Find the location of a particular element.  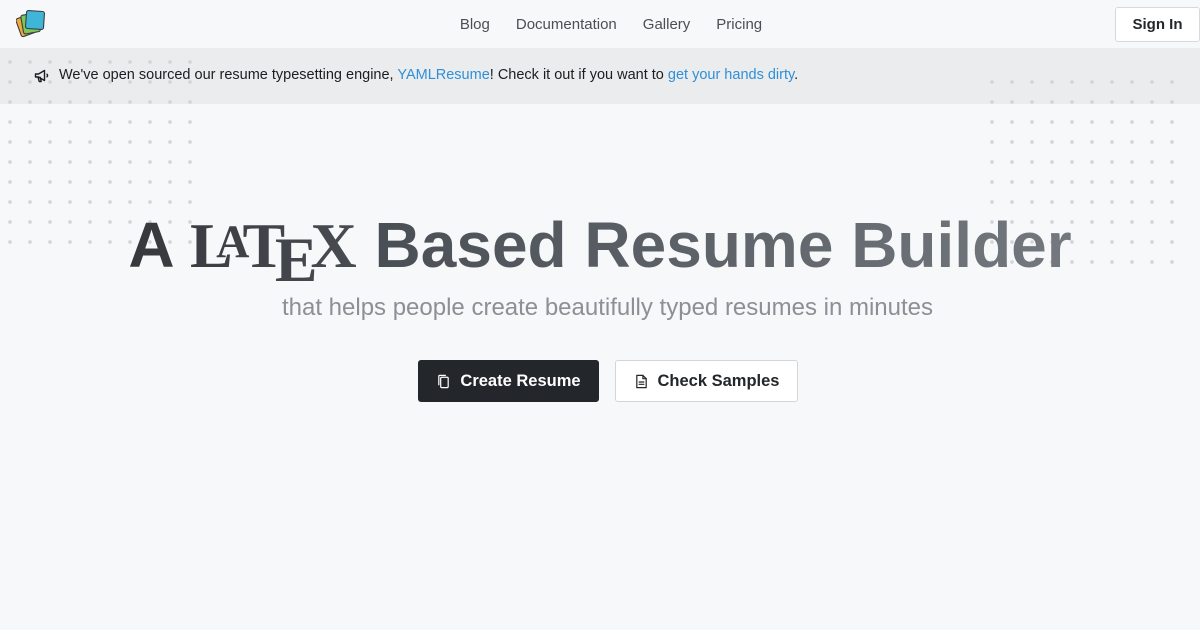

banner-text-after: . is located at coordinates (796, 75).